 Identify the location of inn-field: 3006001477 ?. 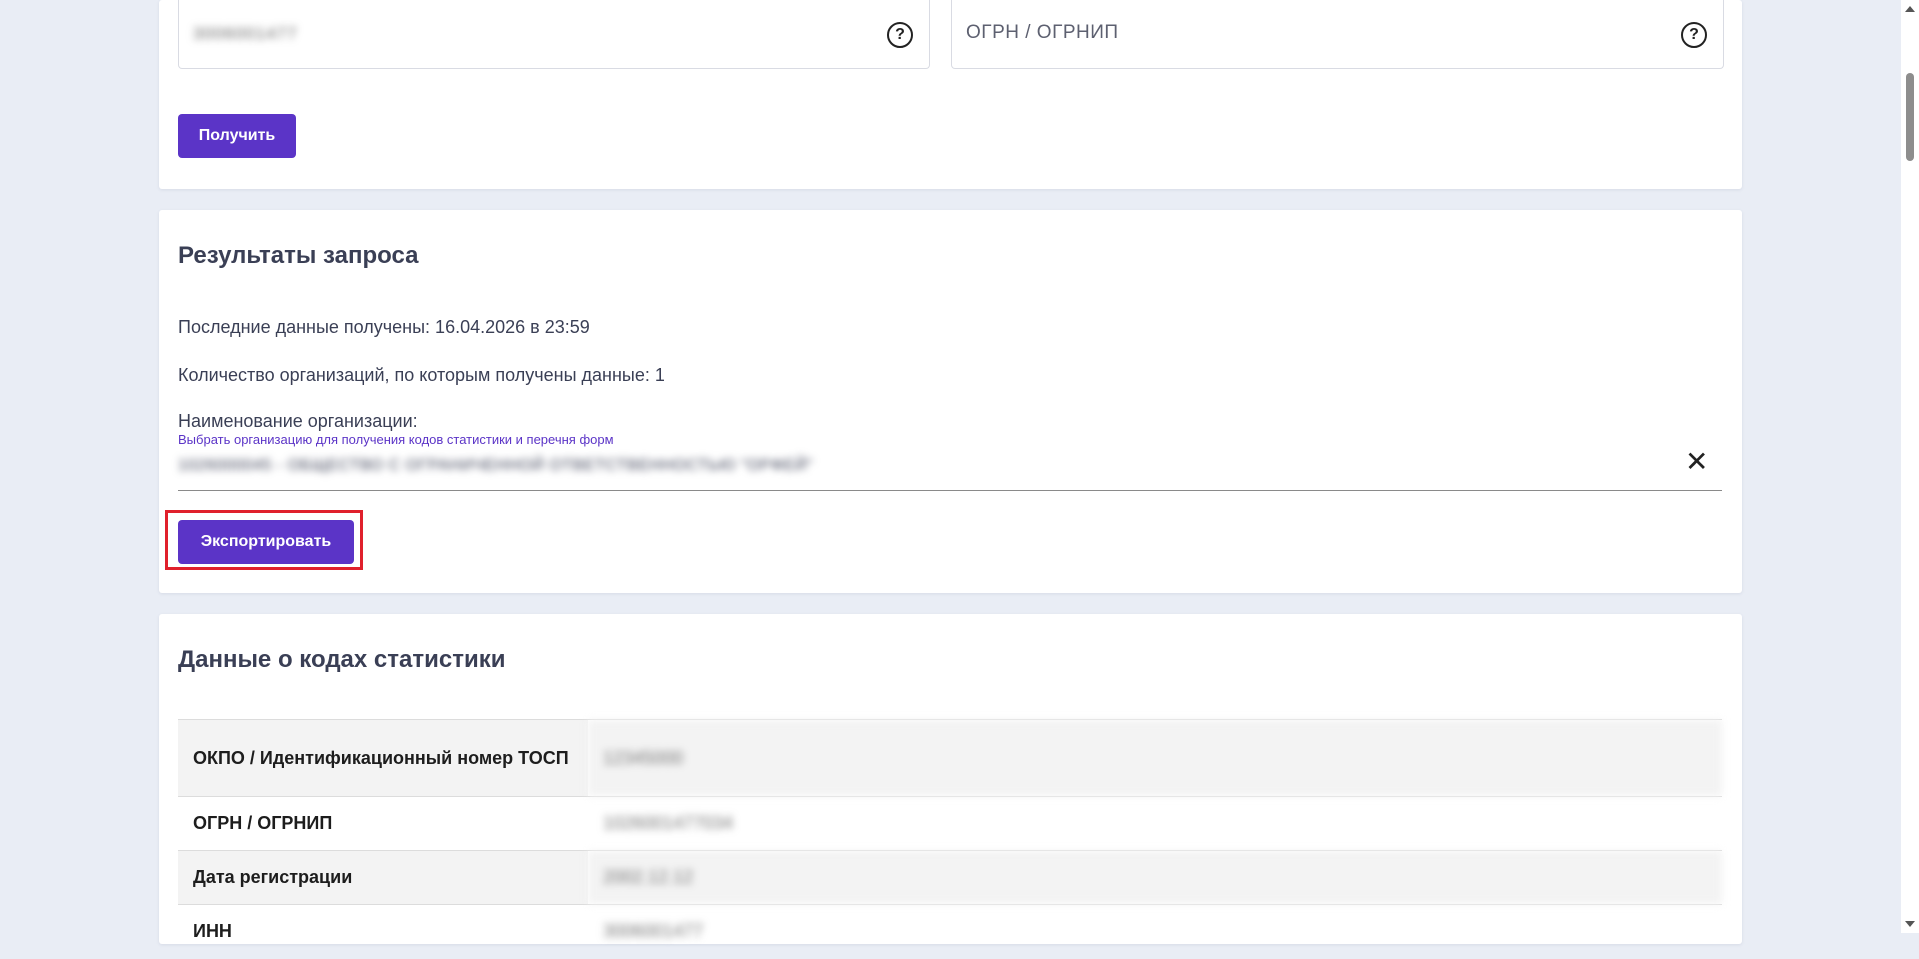
(554, 34).